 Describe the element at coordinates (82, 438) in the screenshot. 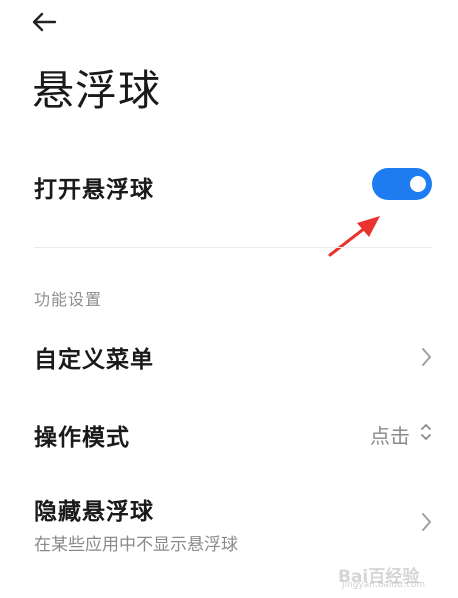

I see `operation-mode-label: 操作模式` at that location.